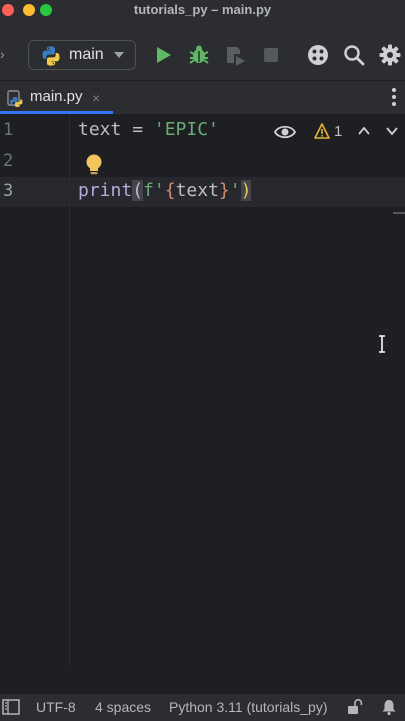 This screenshot has width=405, height=721. I want to click on chevron-up-icon, so click(364, 131).